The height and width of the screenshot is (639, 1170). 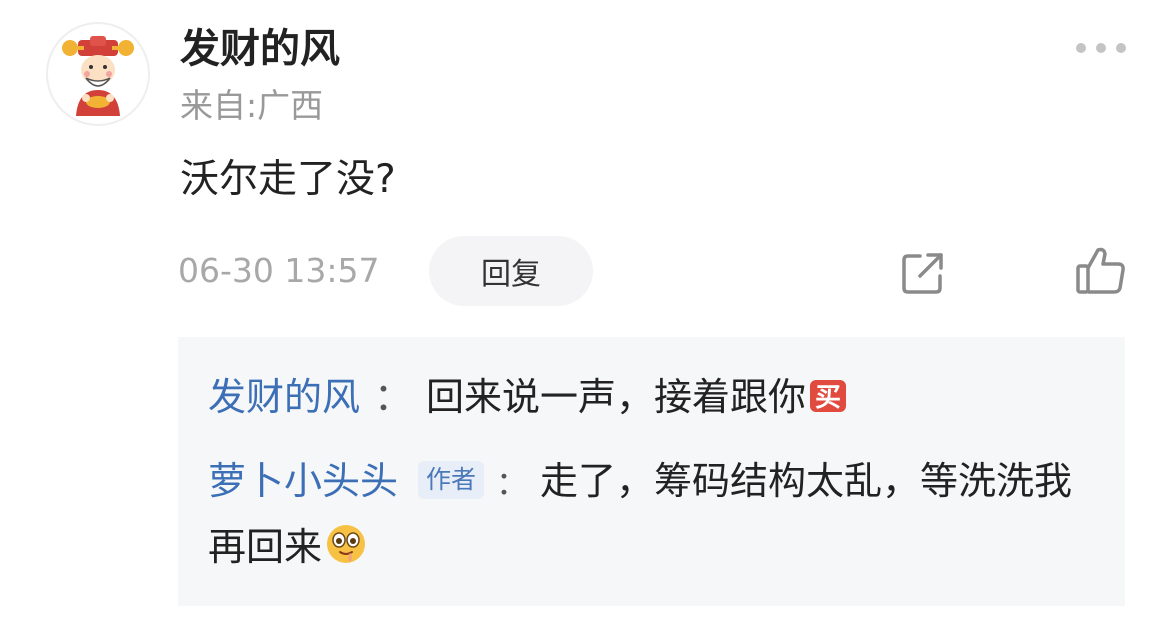 I want to click on reply-author: 发财的风, so click(x=284, y=397).